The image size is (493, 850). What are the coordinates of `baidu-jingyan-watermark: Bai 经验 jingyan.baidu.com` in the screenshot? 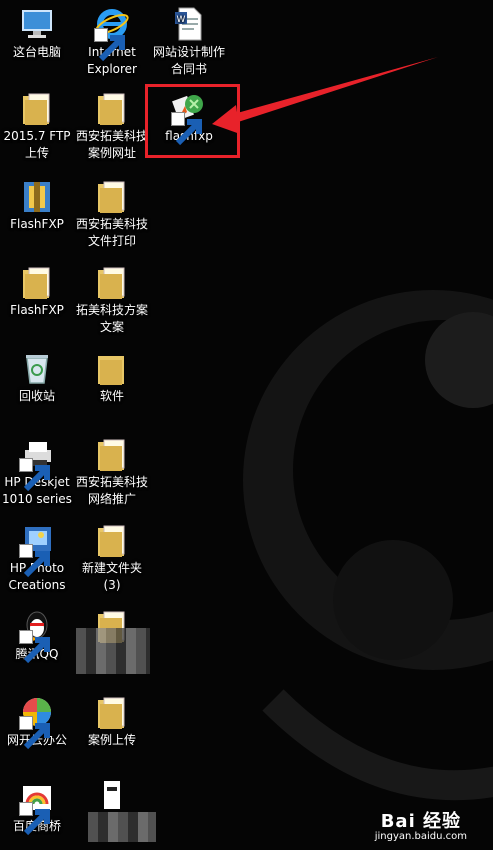 It's located at (421, 824).